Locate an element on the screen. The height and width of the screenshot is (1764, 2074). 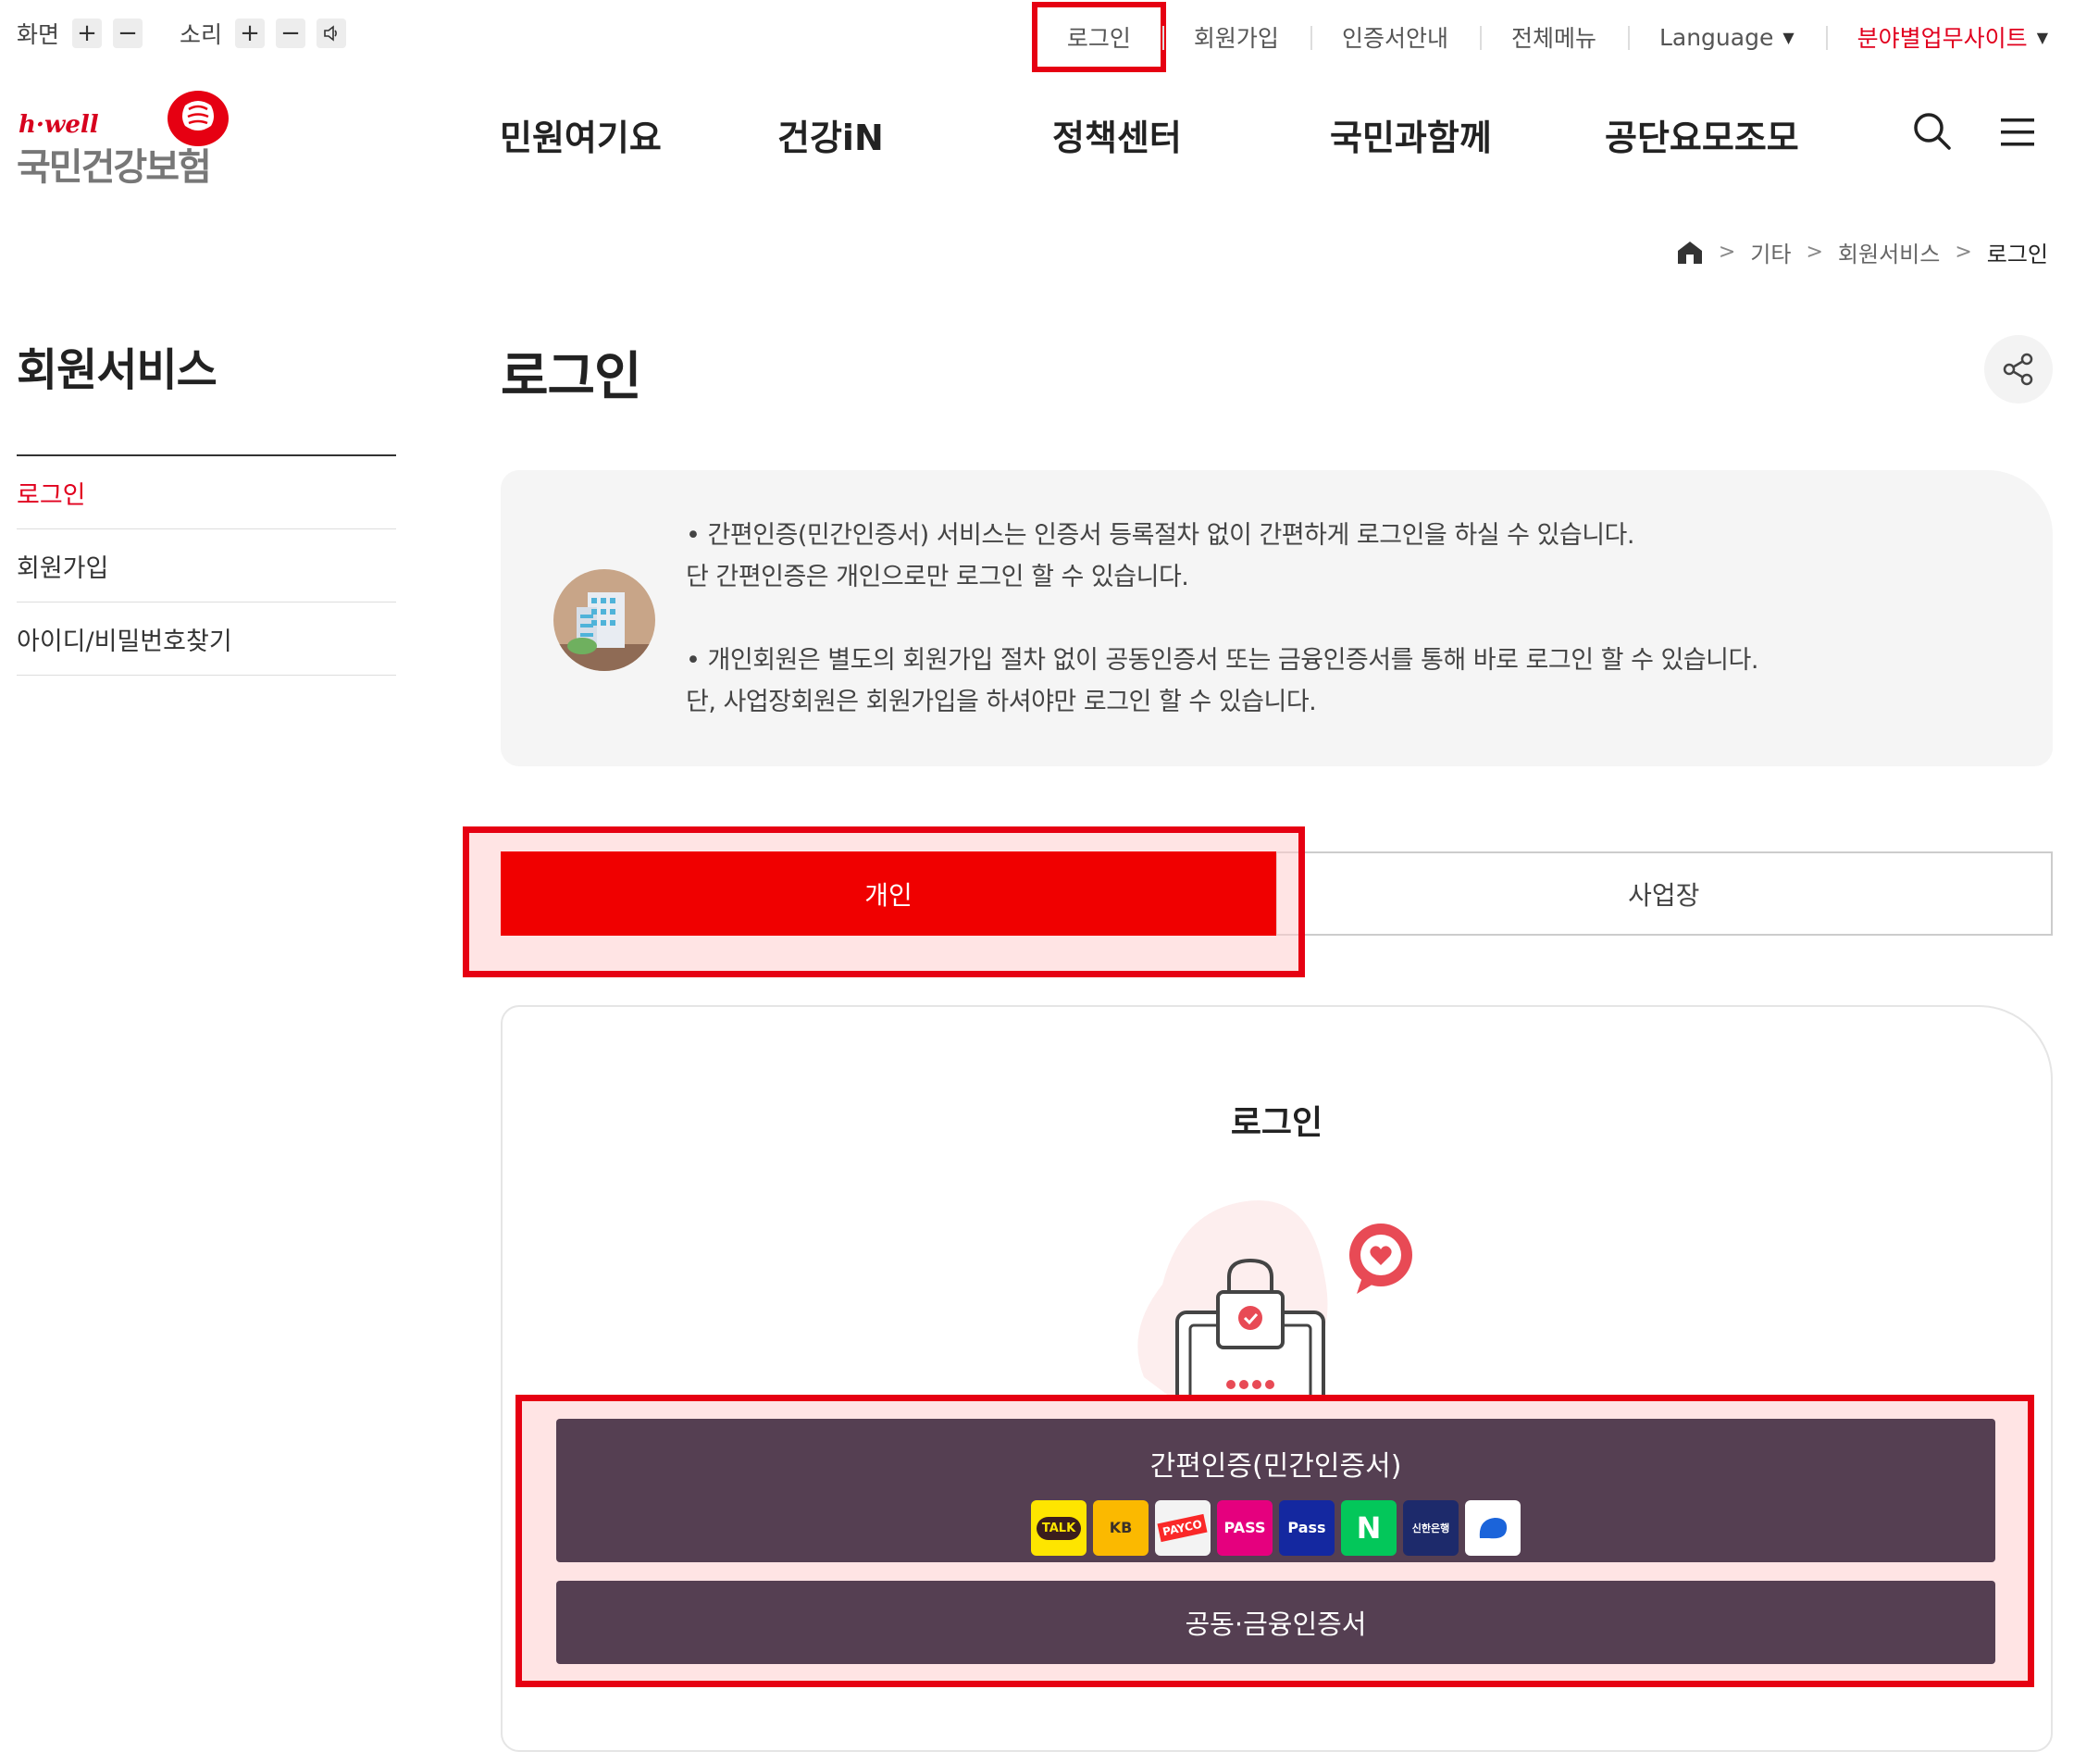
screen-zoom-out-button: − is located at coordinates (128, 33).